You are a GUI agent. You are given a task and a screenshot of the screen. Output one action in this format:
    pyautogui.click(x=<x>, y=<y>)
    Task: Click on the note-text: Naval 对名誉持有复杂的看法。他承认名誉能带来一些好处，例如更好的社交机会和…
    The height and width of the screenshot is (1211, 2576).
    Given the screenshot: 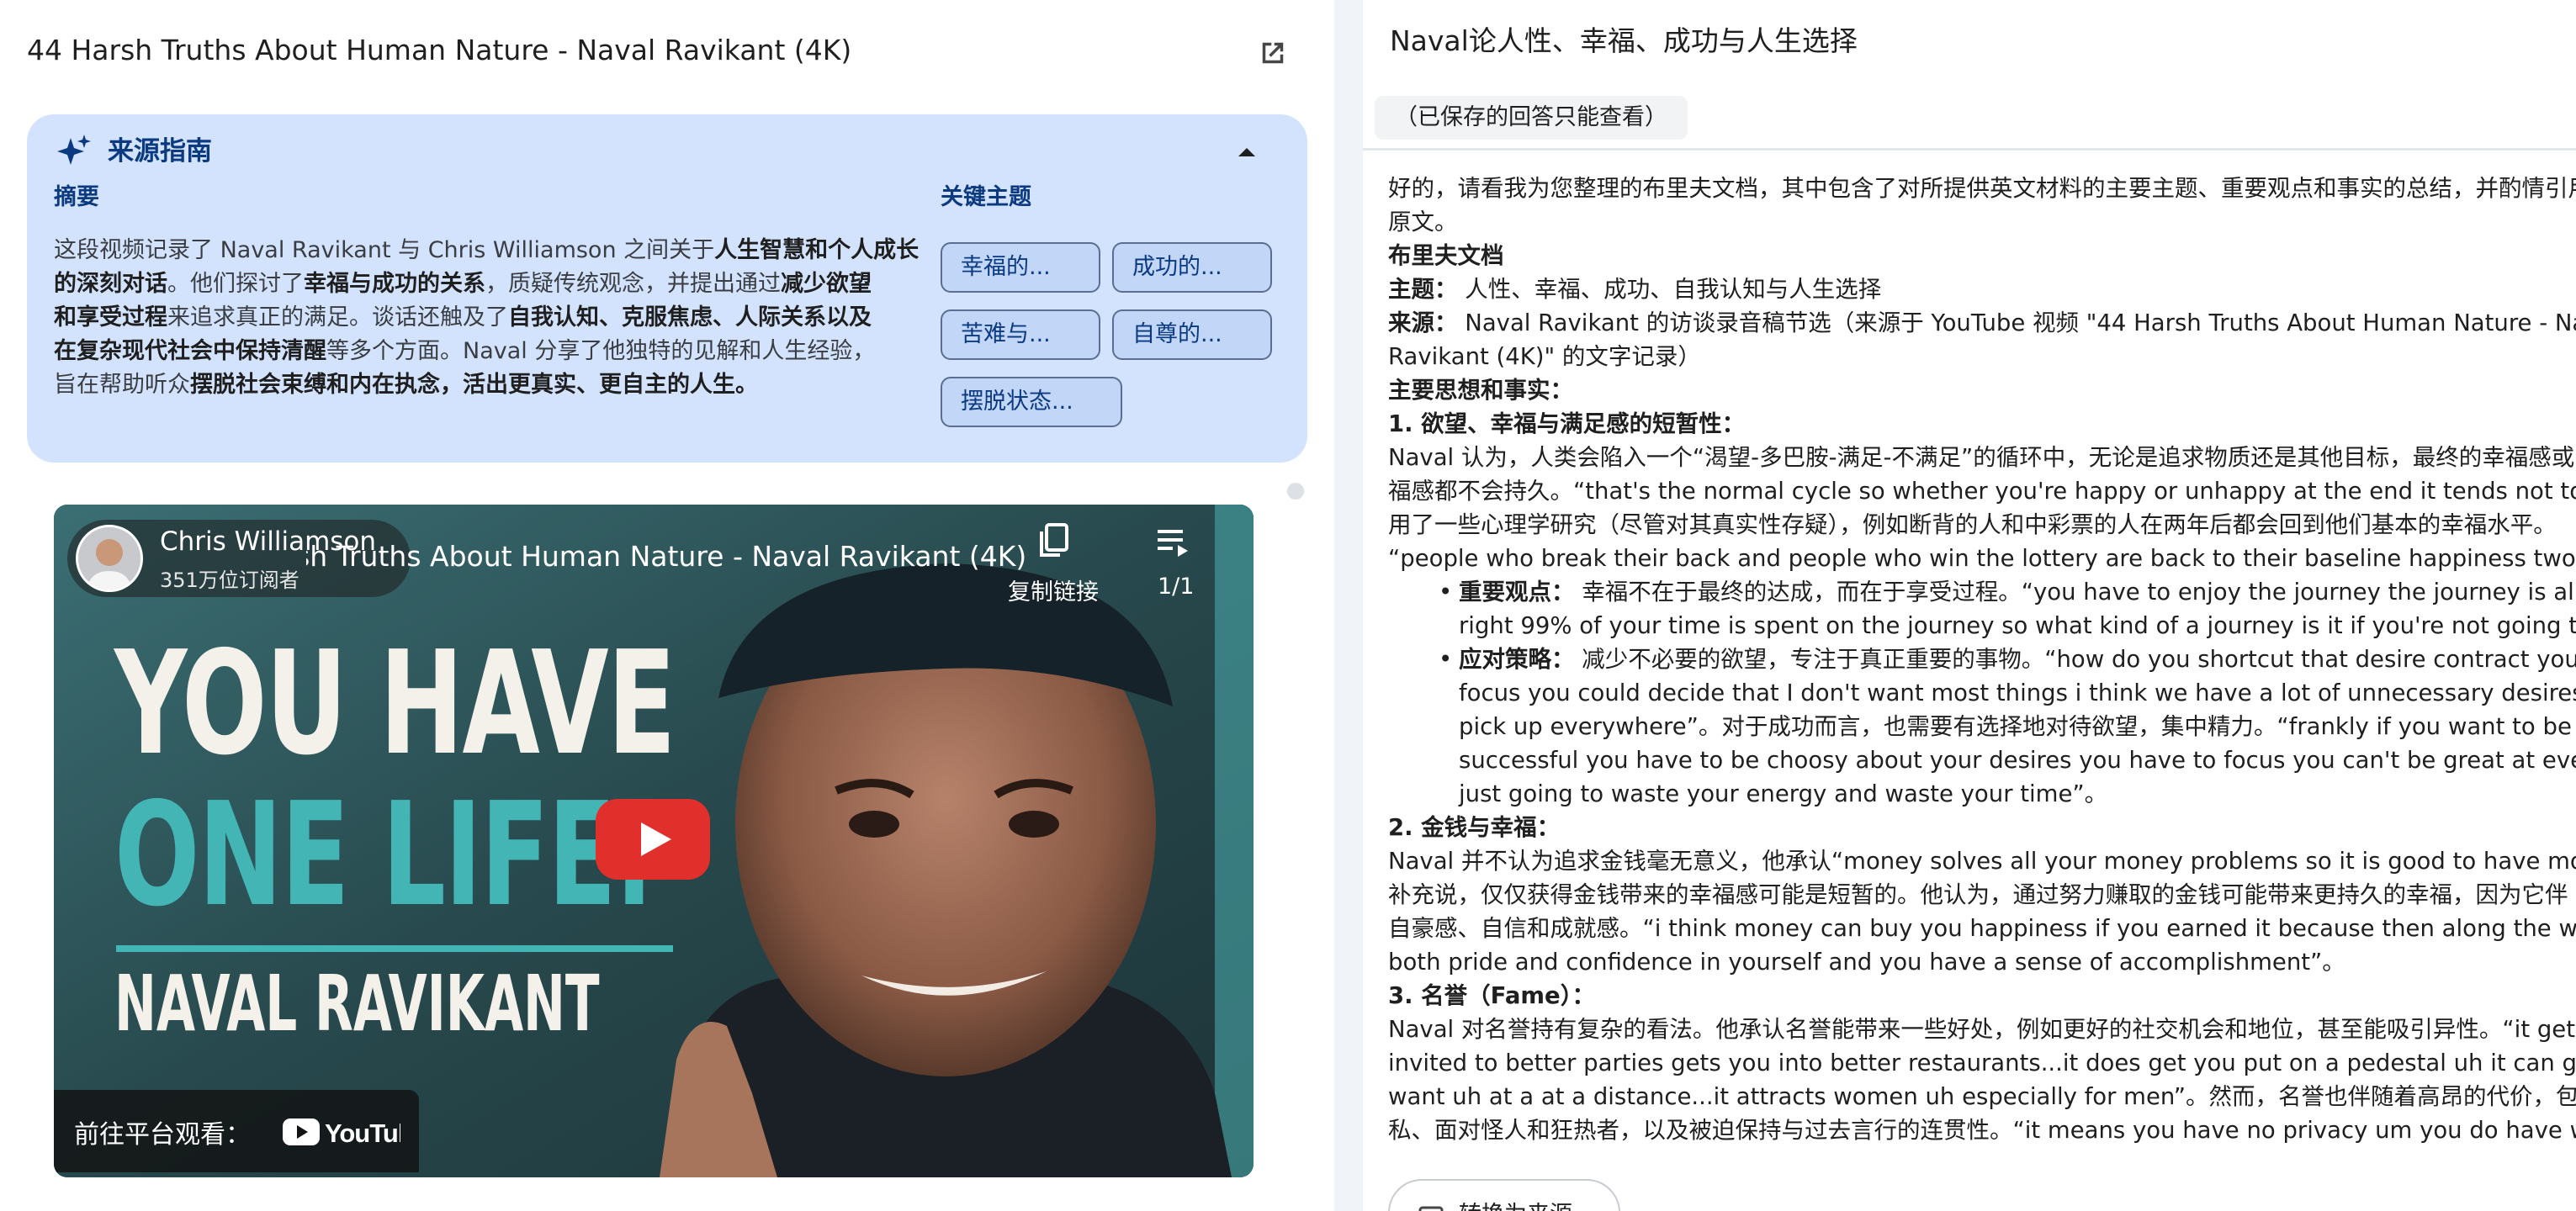 What is the action you would take?
    pyautogui.click(x=1982, y=1029)
    